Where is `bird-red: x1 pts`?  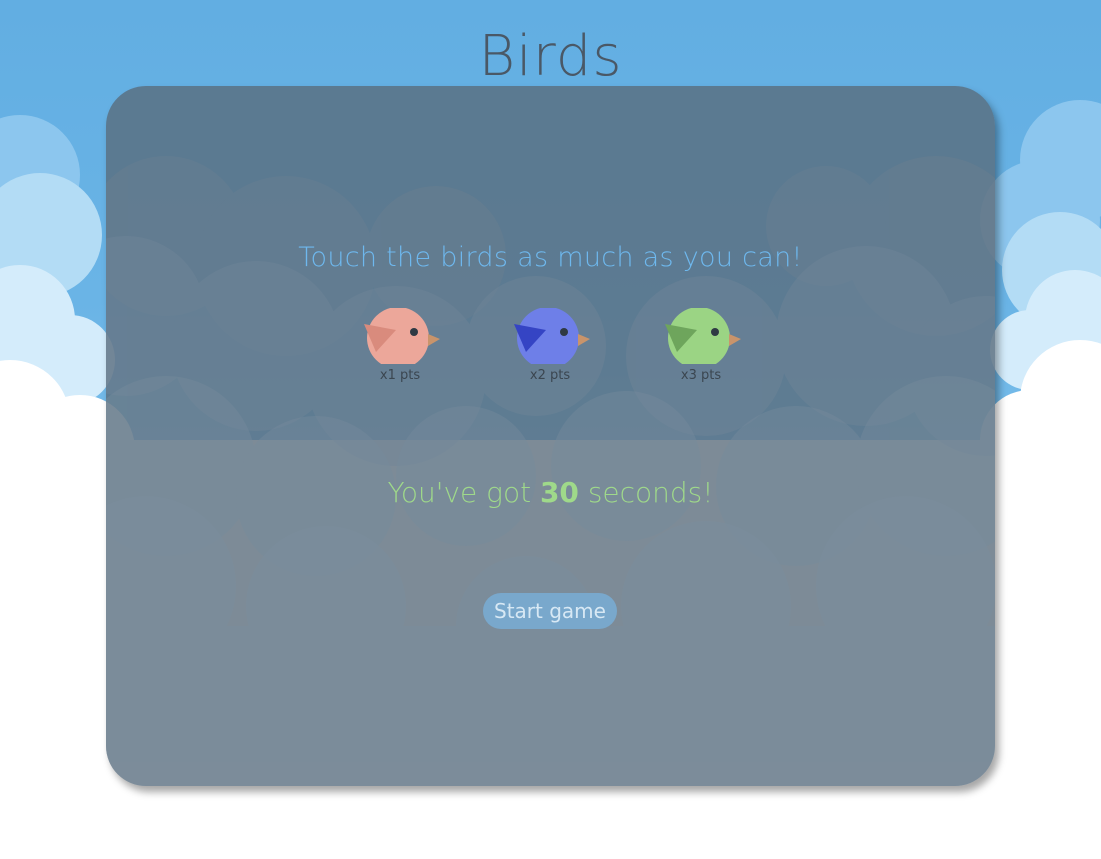
bird-red: x1 pts is located at coordinates (400, 348).